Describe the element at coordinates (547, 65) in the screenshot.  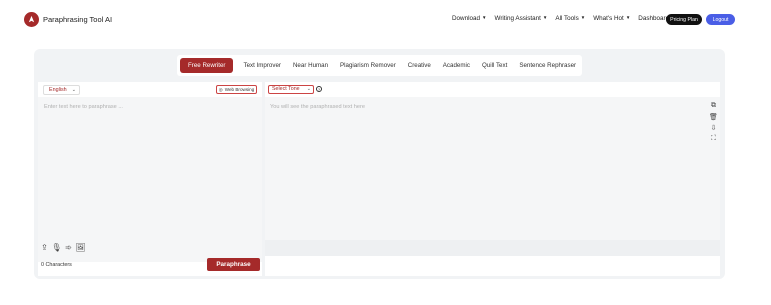
I see `tab-sentence-rephraser: Sentence Rephraser` at that location.